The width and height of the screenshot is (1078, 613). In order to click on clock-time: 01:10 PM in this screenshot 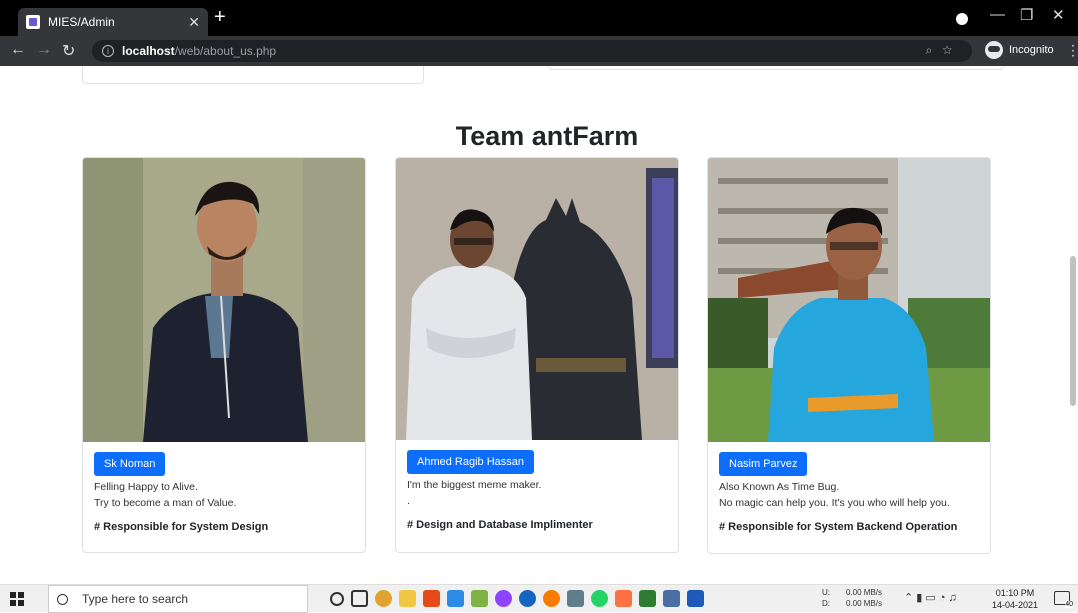, I will do `click(1015, 593)`.